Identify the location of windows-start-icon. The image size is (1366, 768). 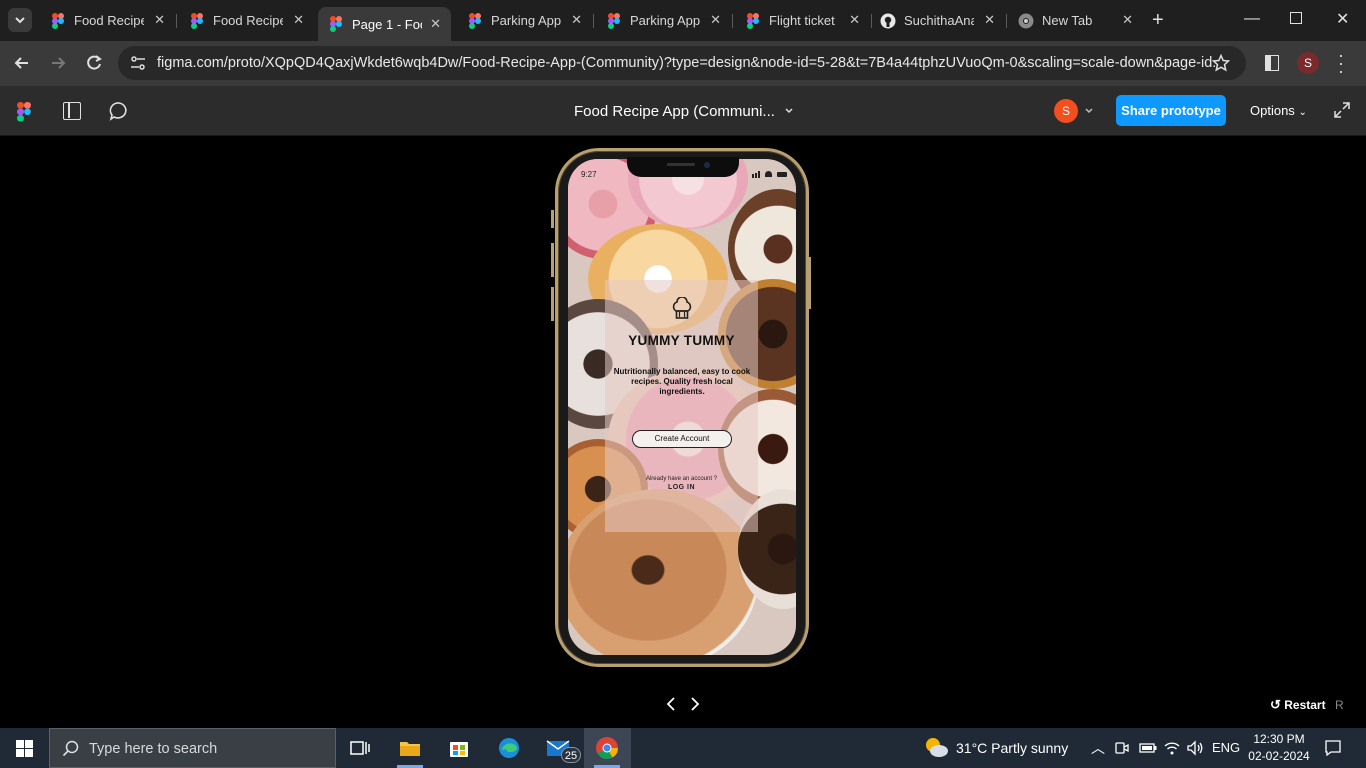
(24, 748).